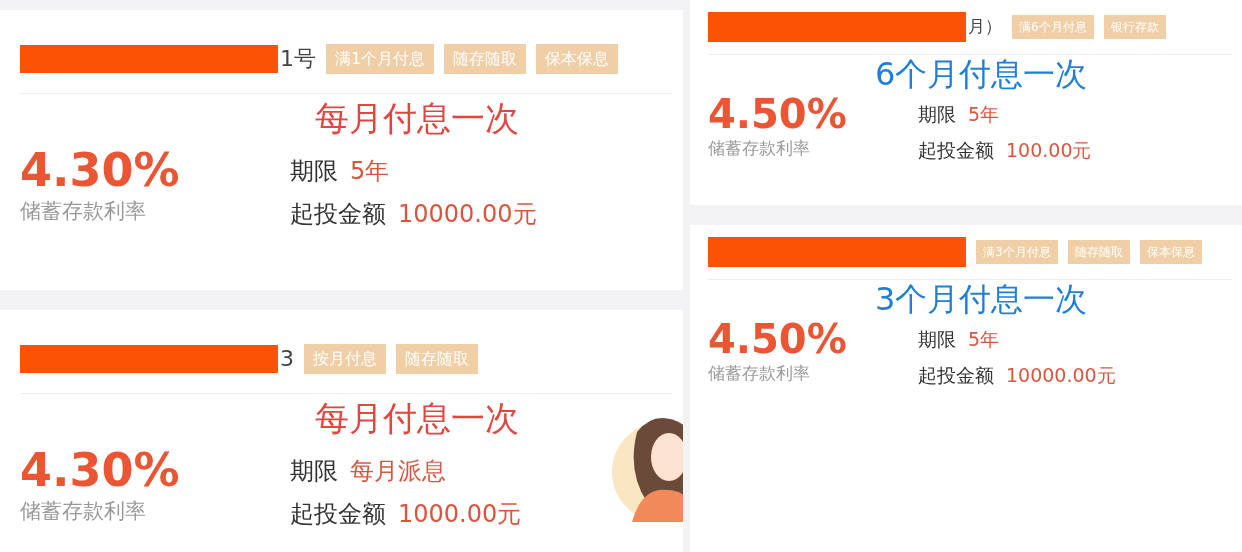  Describe the element at coordinates (287, 359) in the screenshot. I see `product-title: 3` at that location.